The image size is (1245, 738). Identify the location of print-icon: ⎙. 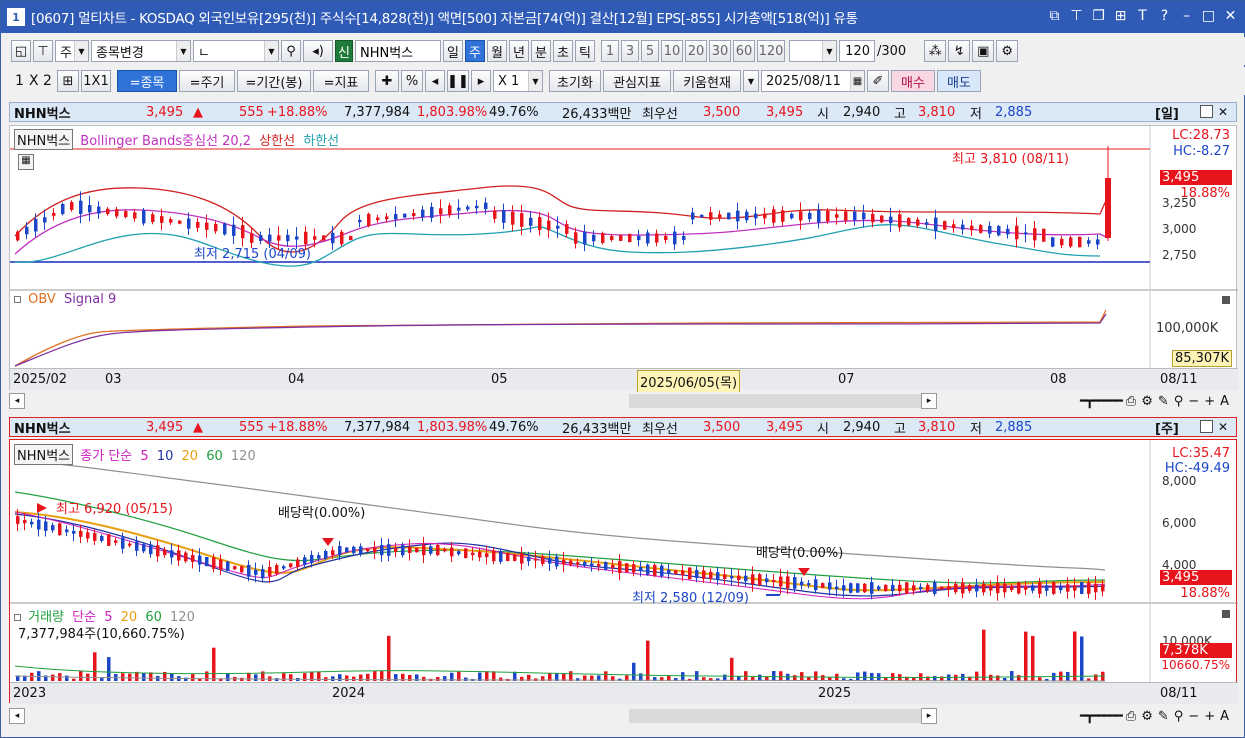
(1131, 401).